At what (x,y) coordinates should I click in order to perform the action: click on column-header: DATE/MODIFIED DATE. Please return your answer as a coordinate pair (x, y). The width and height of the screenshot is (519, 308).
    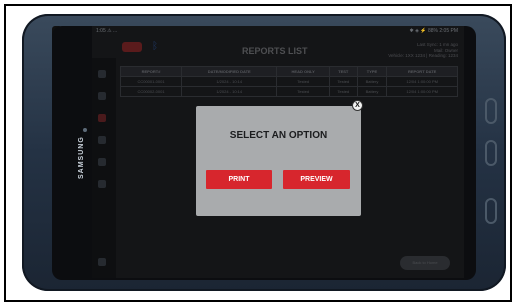
    Looking at the image, I should click on (229, 71).